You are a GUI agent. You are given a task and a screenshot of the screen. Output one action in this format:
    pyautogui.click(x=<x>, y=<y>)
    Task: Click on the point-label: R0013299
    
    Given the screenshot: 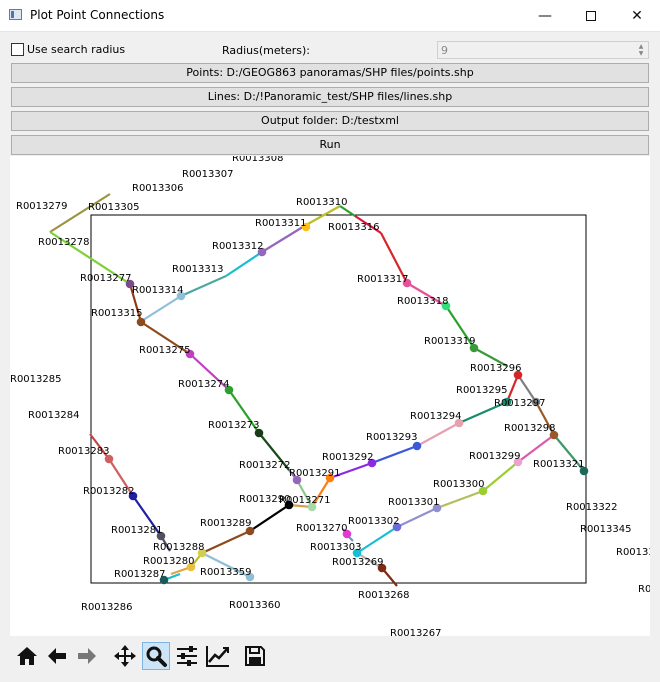 What is the action you would take?
    pyautogui.click(x=494, y=456)
    